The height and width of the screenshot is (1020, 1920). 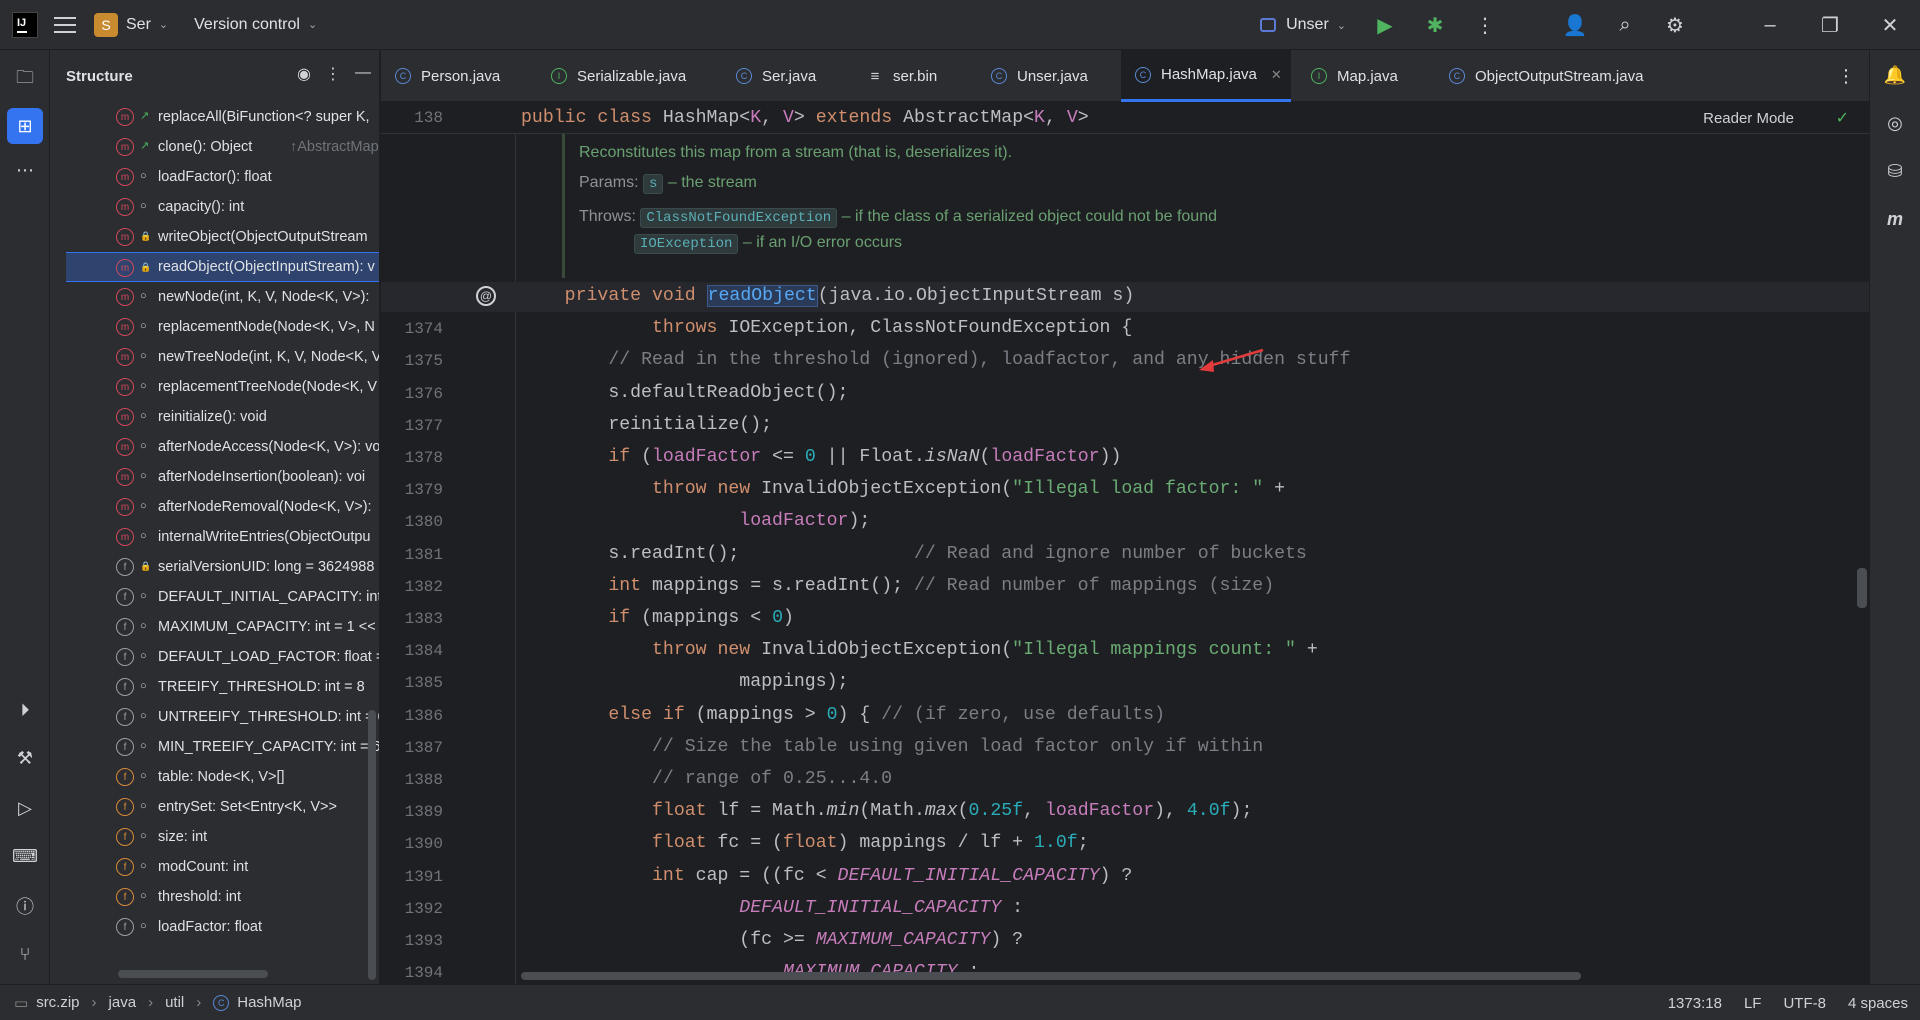 I want to click on editor-horizontal-scrollbar, so click(x=1051, y=976).